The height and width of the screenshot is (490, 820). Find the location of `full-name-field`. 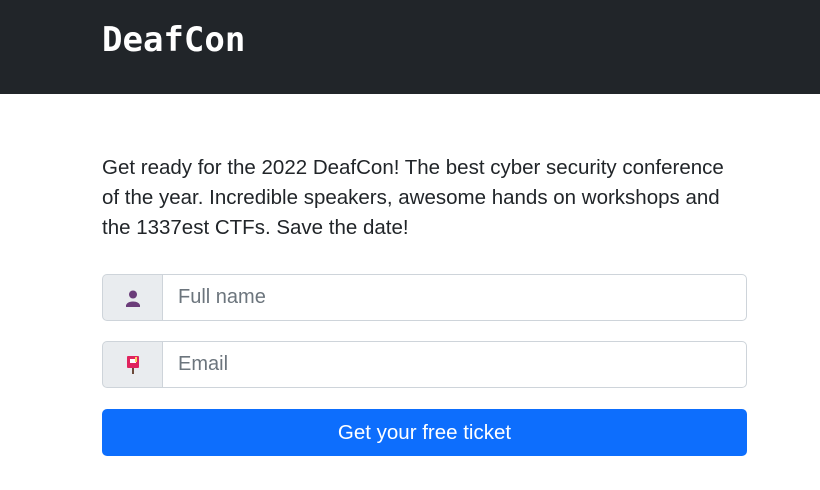

full-name-field is located at coordinates (454, 297).